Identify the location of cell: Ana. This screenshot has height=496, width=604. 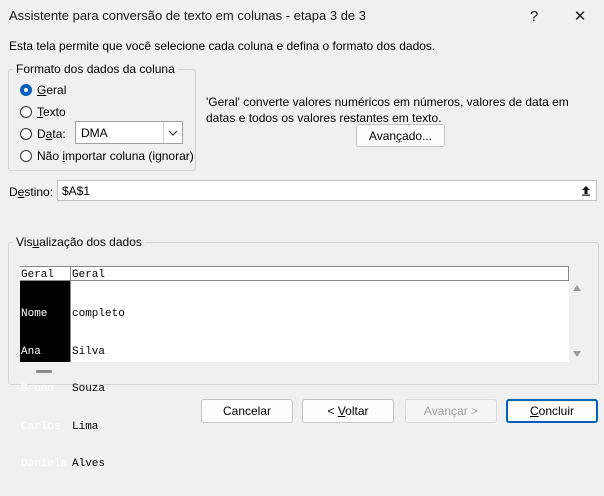
(31, 351).